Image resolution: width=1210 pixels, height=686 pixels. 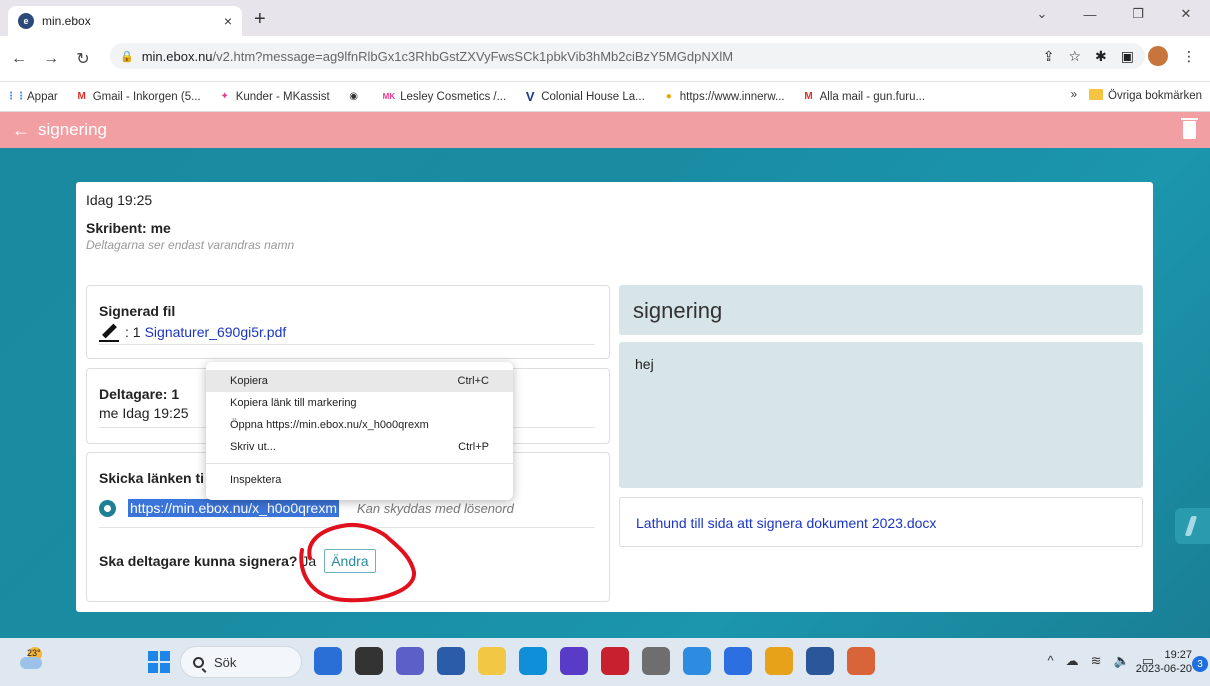 What do you see at coordinates (348, 322) in the screenshot?
I see `signed-file-panel: Signerad fil : 1 Signaturer_690gi5r.pdf` at bounding box center [348, 322].